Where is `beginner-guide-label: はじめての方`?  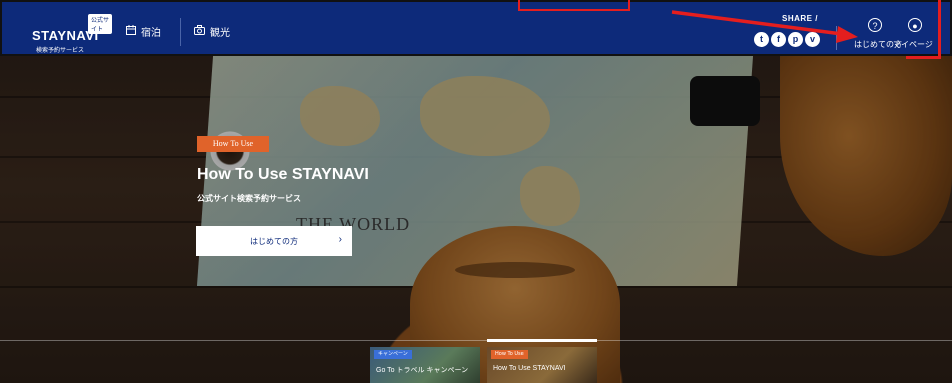
beginner-guide-label: はじめての方 is located at coordinates (274, 241).